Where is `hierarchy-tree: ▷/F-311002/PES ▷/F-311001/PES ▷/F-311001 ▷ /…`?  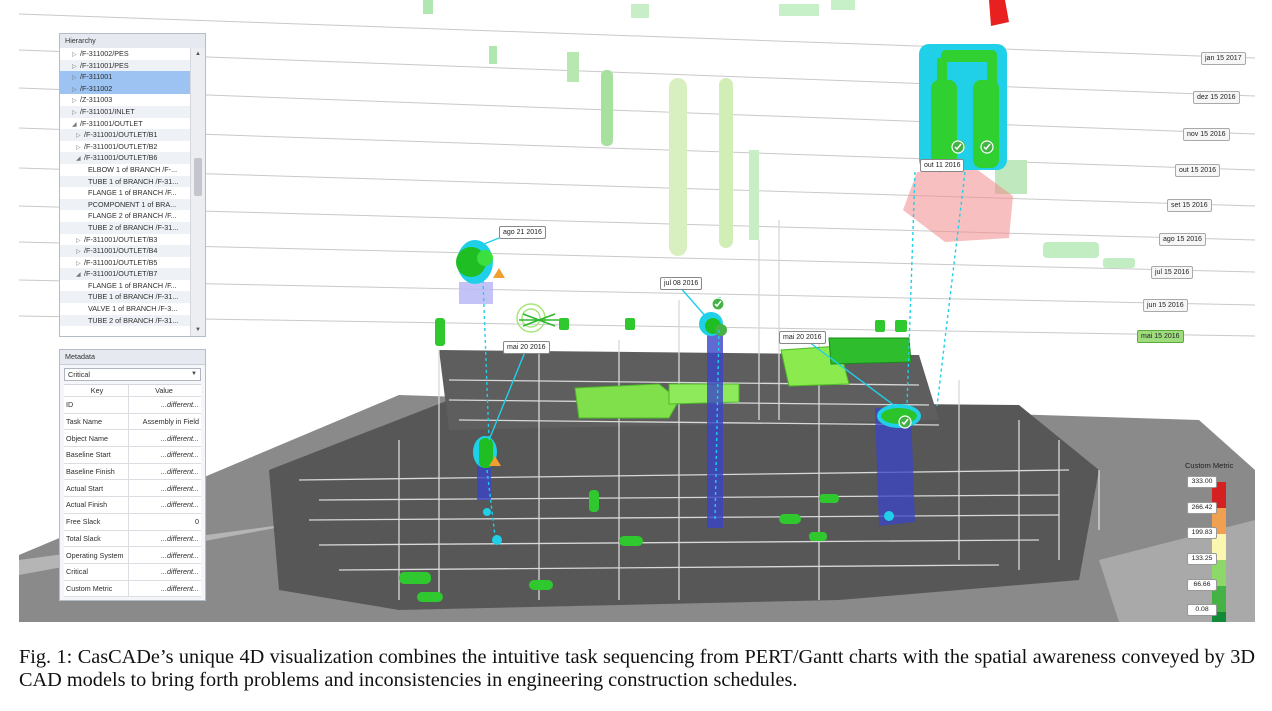 hierarchy-tree: ▷/F-311002/PES ▷/F-311001/PES ▷/F-311001 ▷ /… is located at coordinates (125, 192).